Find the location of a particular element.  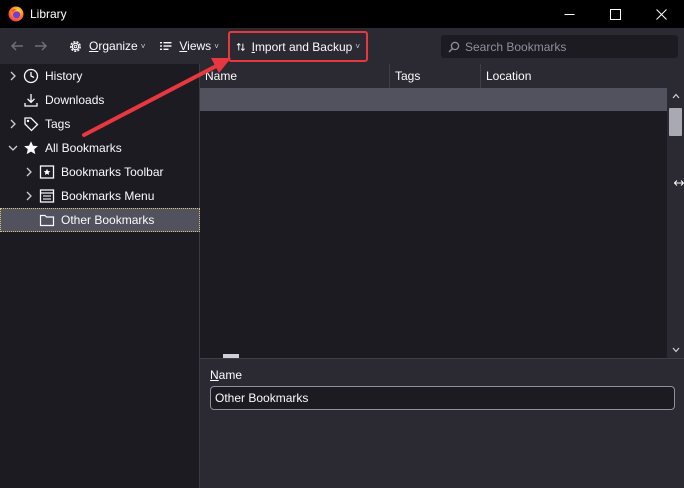

views-button: Views ˅ is located at coordinates (188, 46).